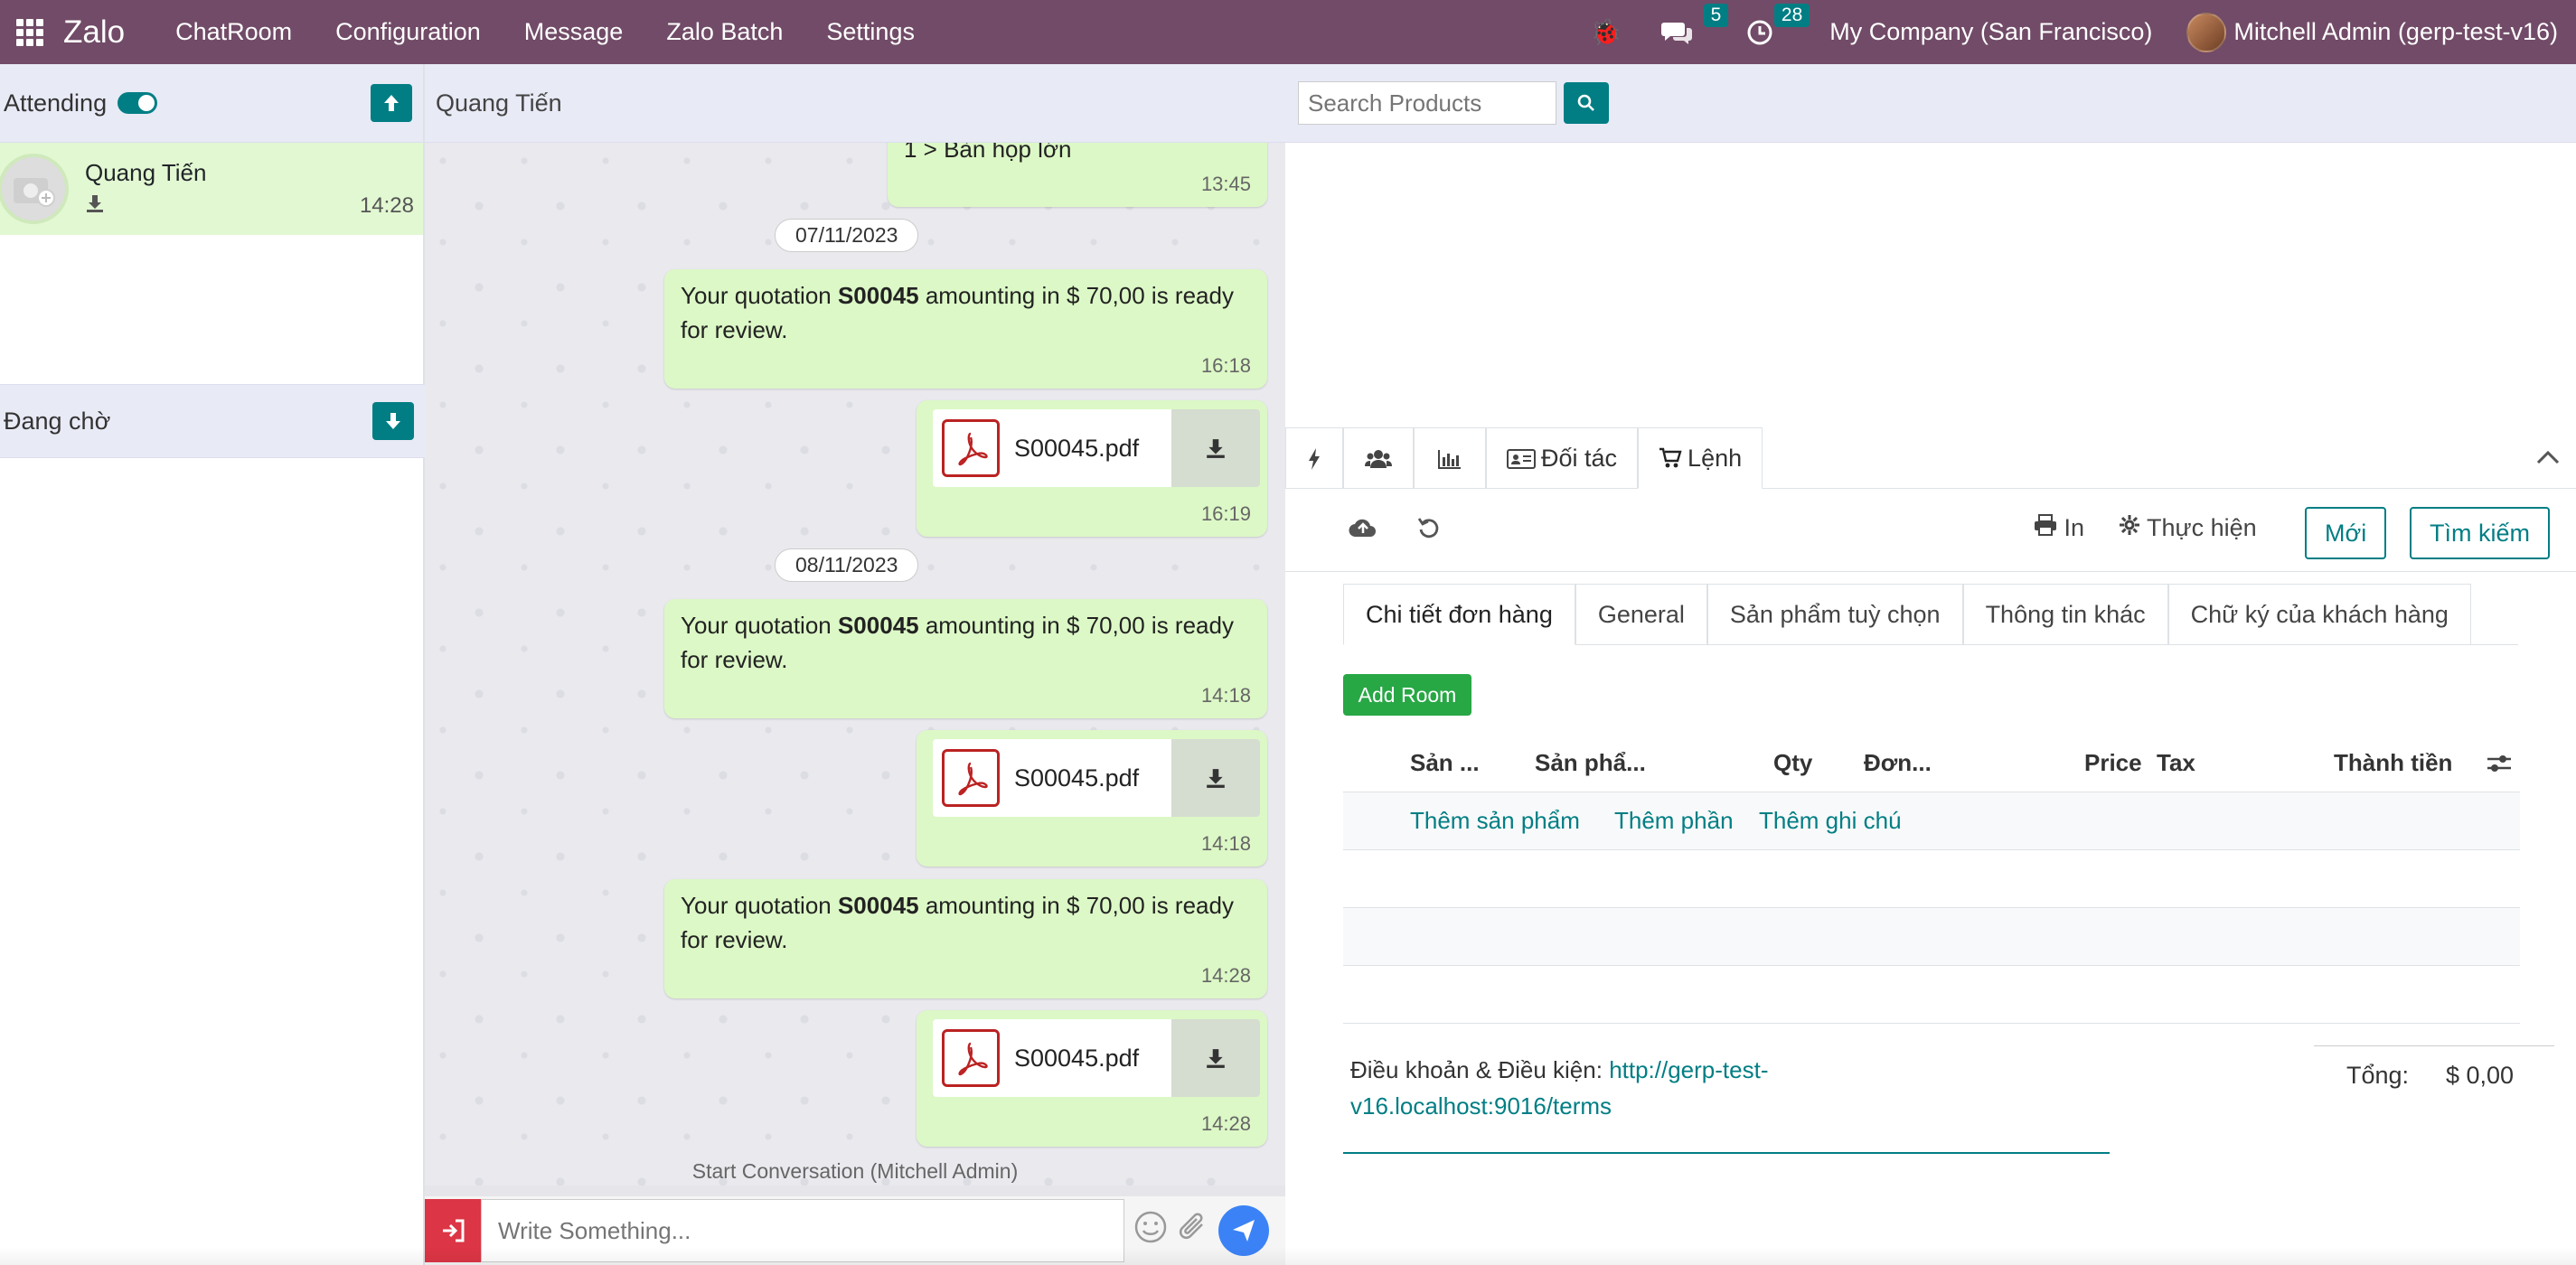 The width and height of the screenshot is (2576, 1265). Describe the element at coordinates (574, 32) in the screenshot. I see `menu-message: Message` at that location.